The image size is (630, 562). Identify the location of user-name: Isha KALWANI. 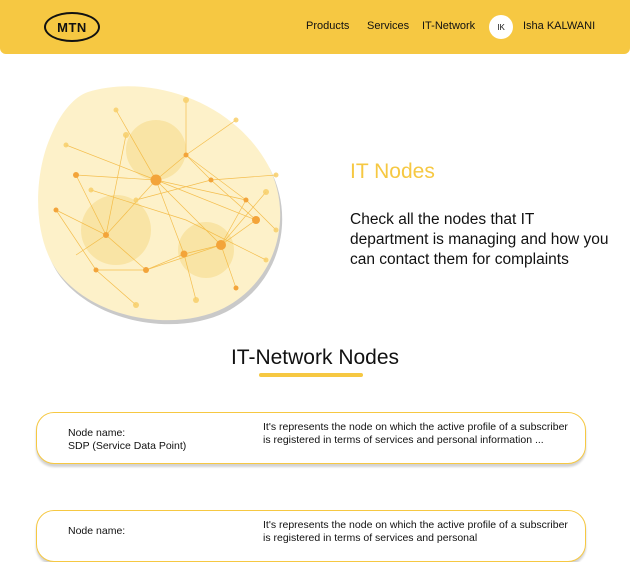
(559, 26).